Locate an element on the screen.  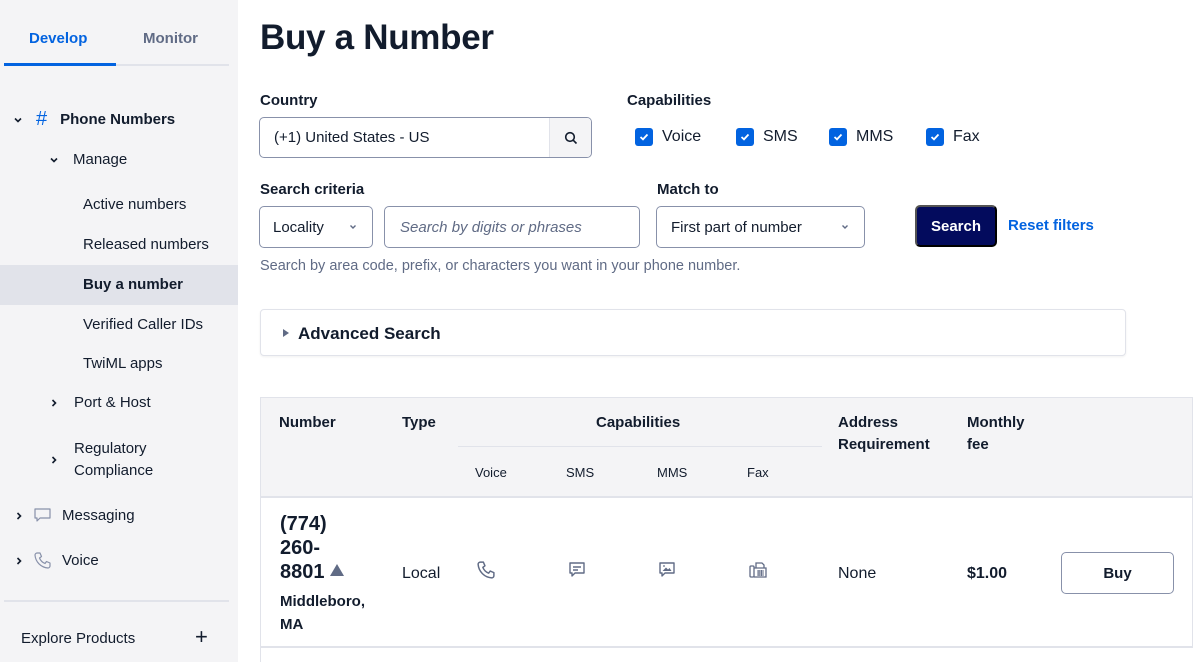
search-criteria-value: Locality is located at coordinates (298, 227).